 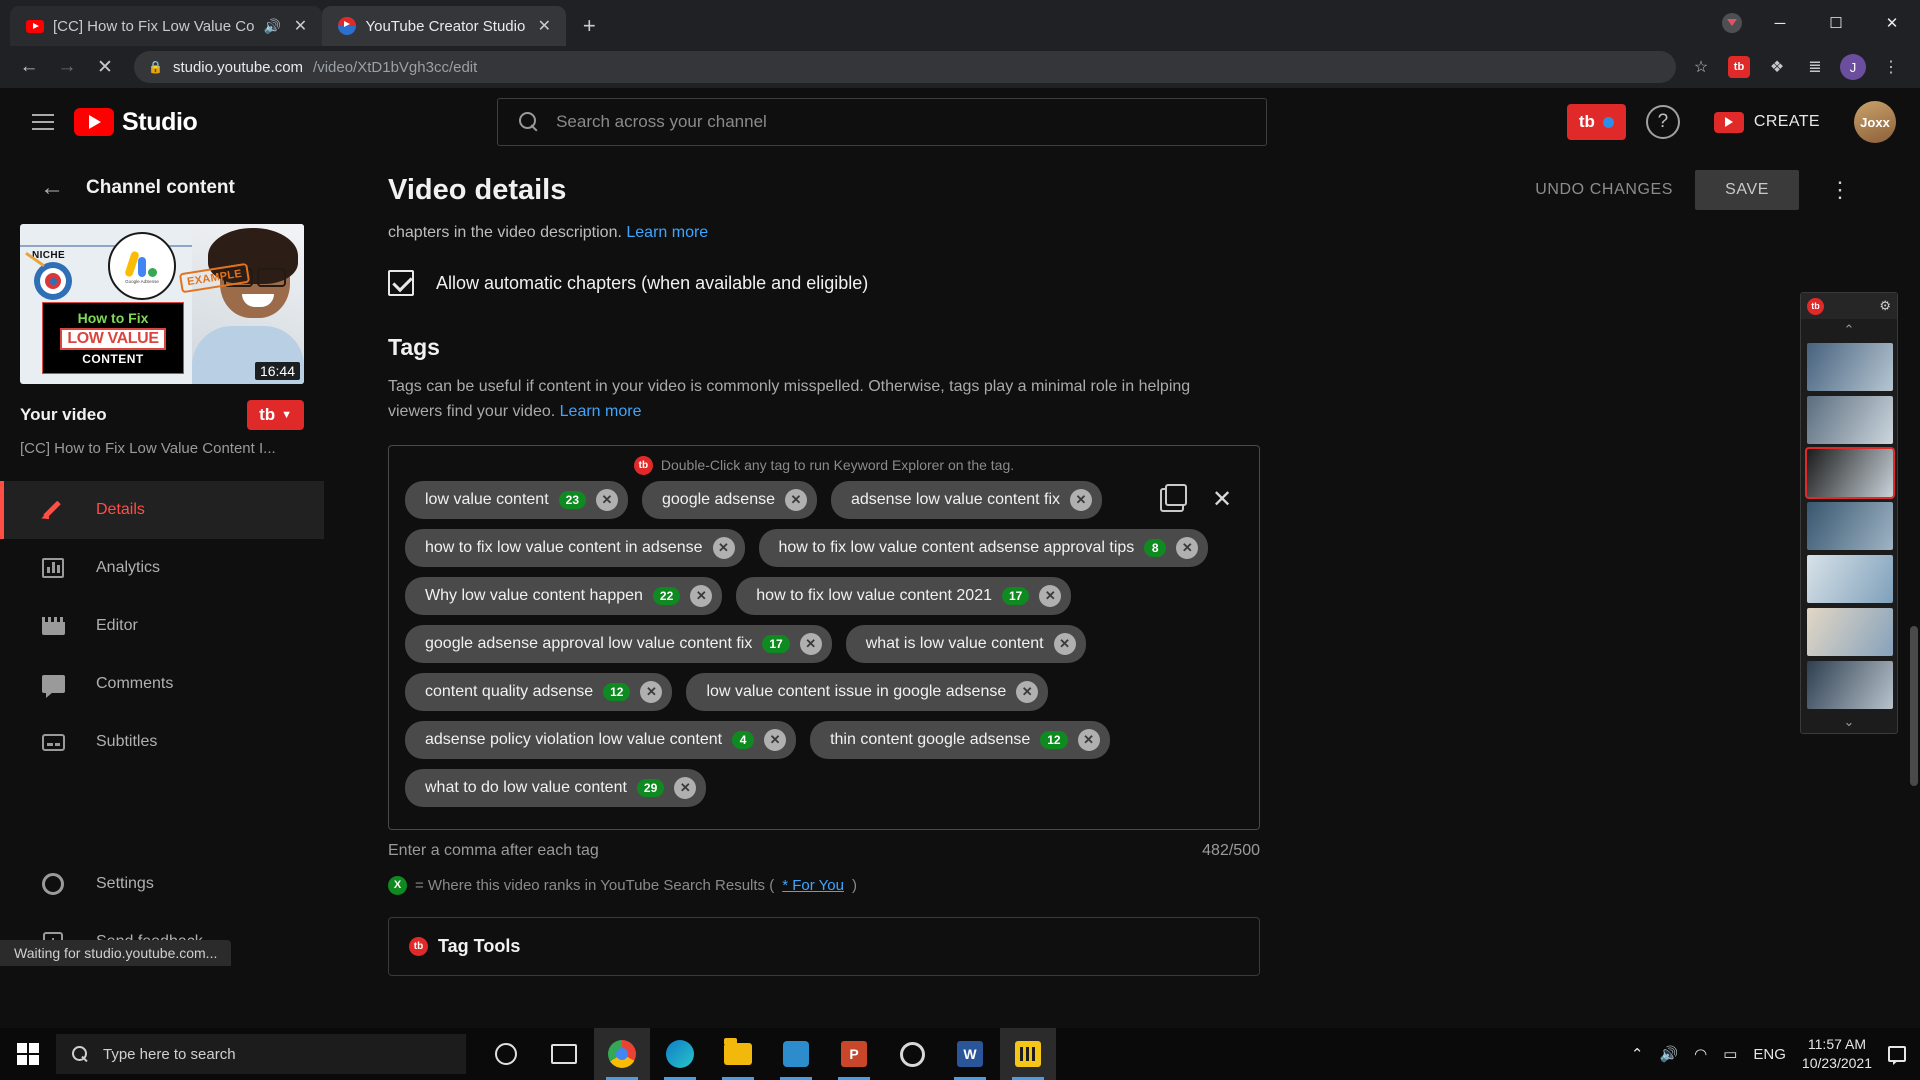 I want to click on start-button, so click(x=28, y=1054).